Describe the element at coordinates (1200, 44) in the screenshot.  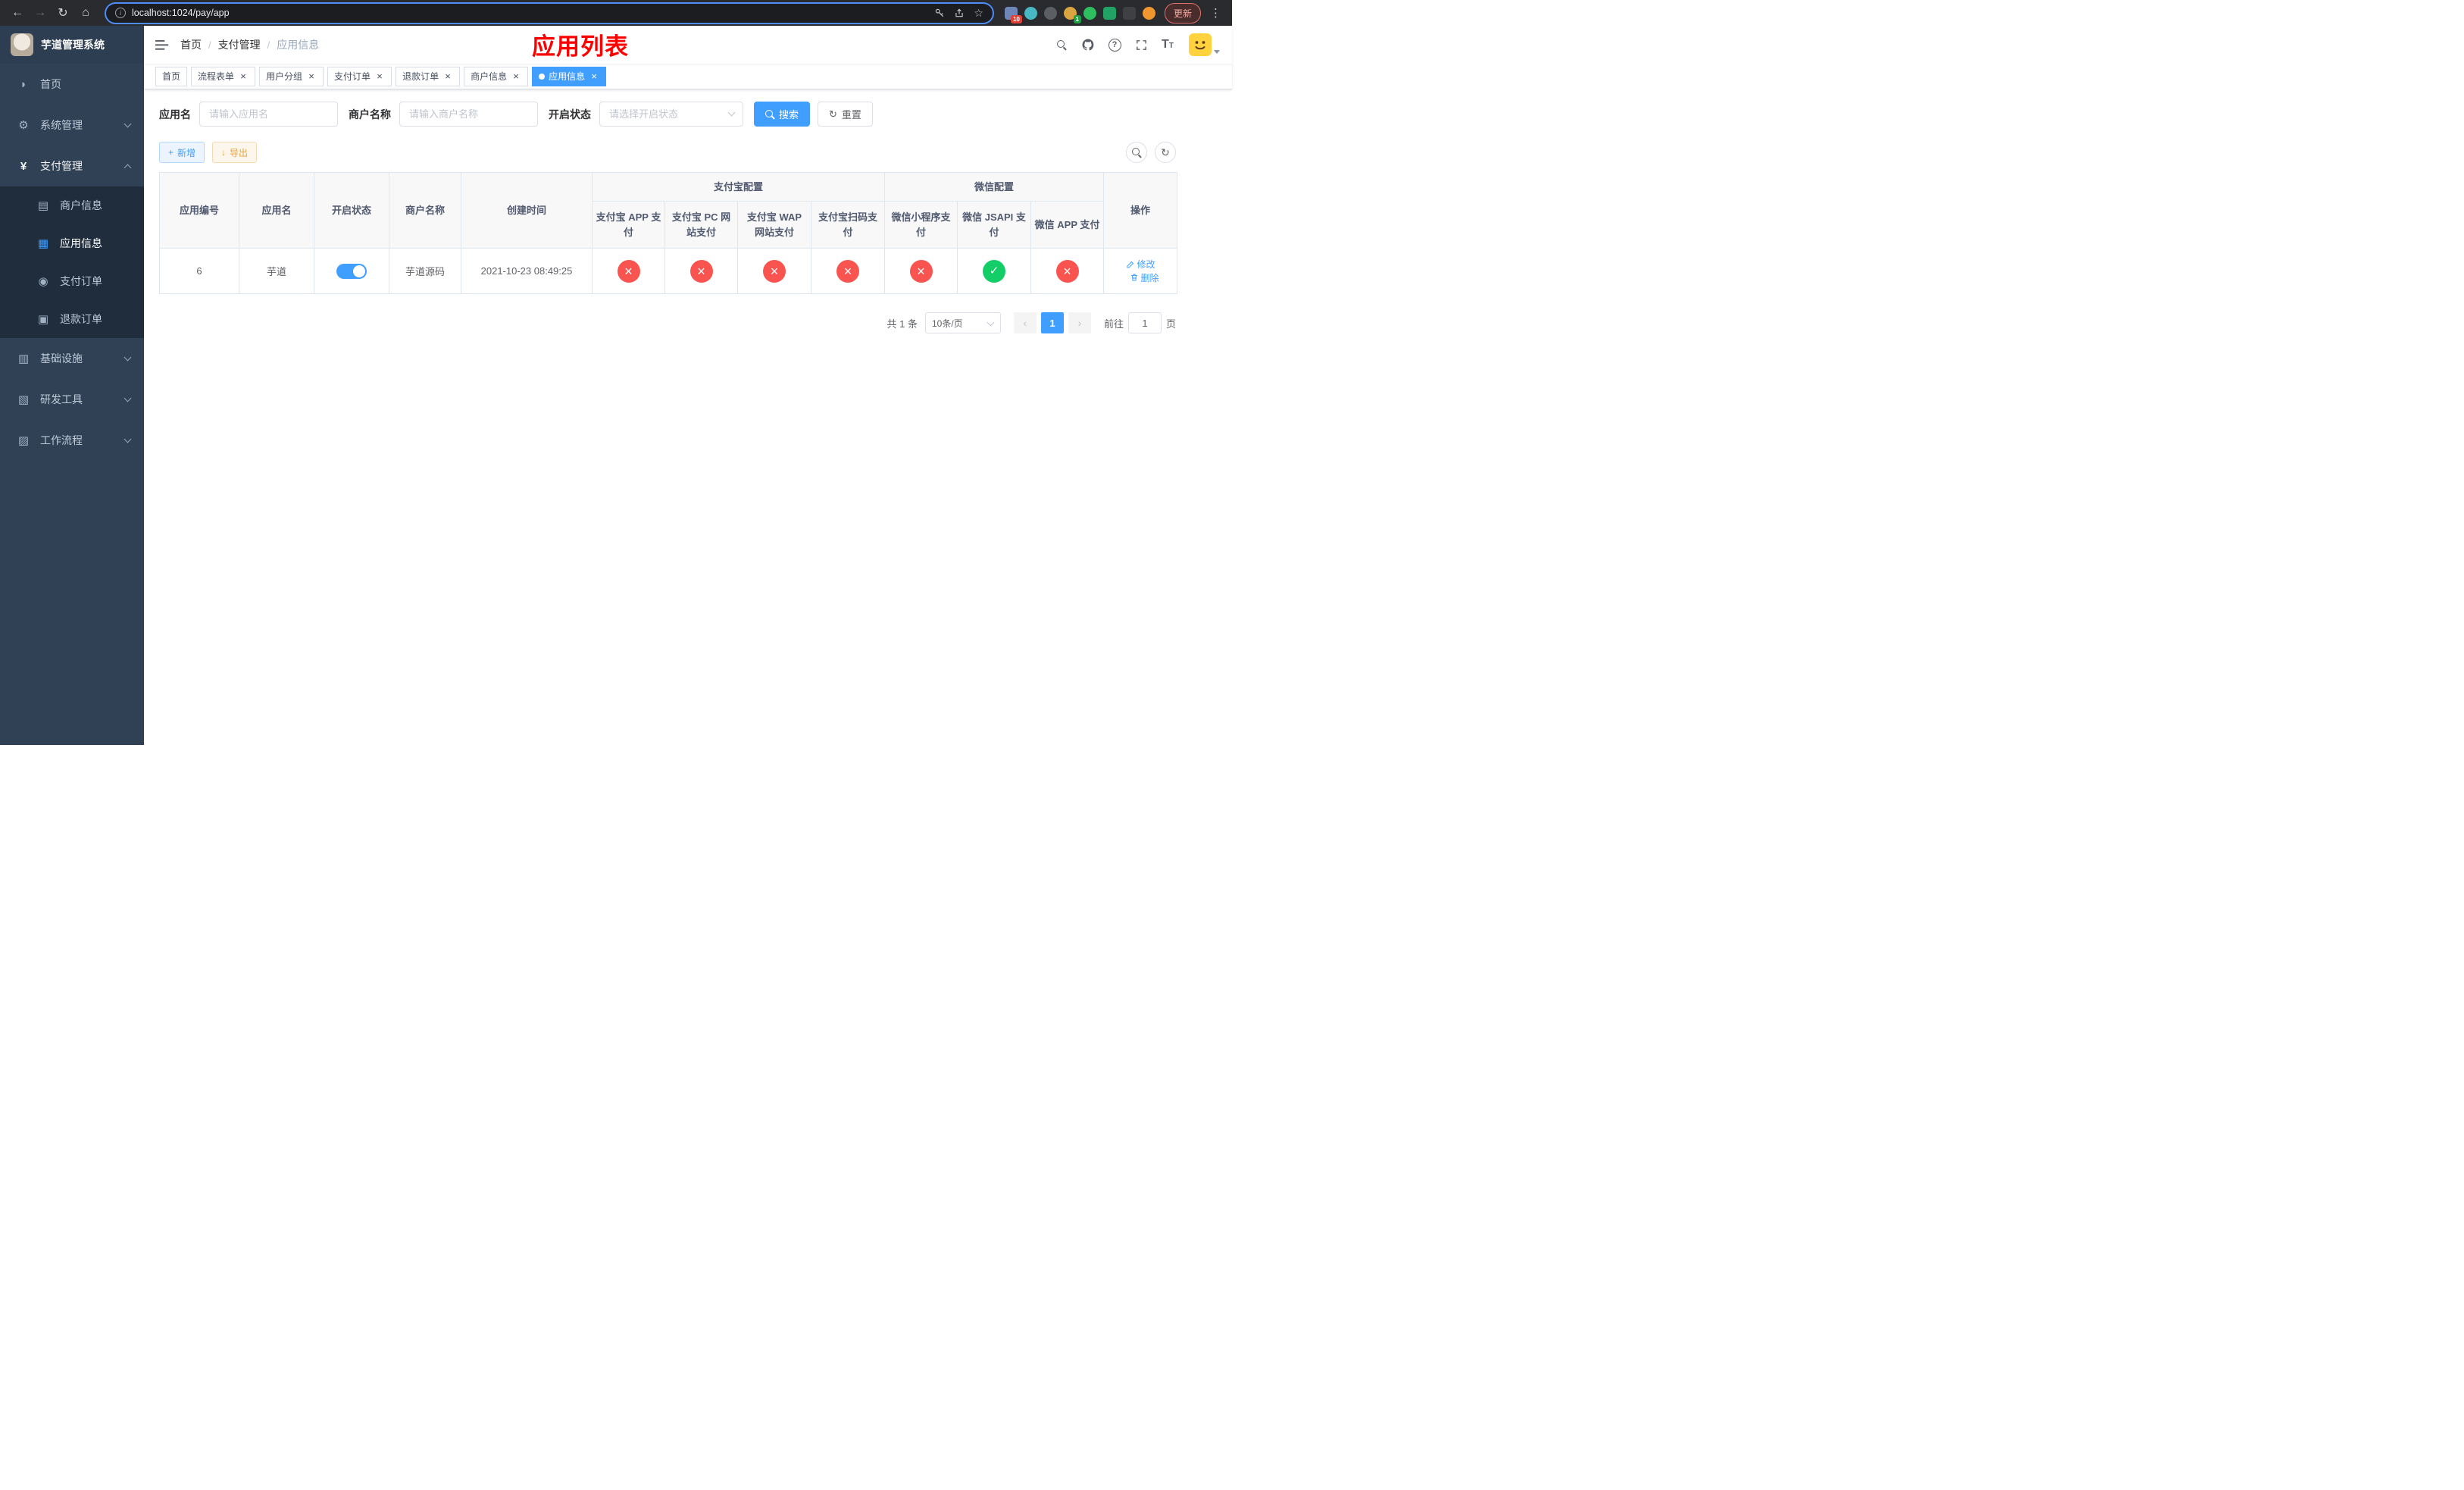
I see `avatar` at that location.